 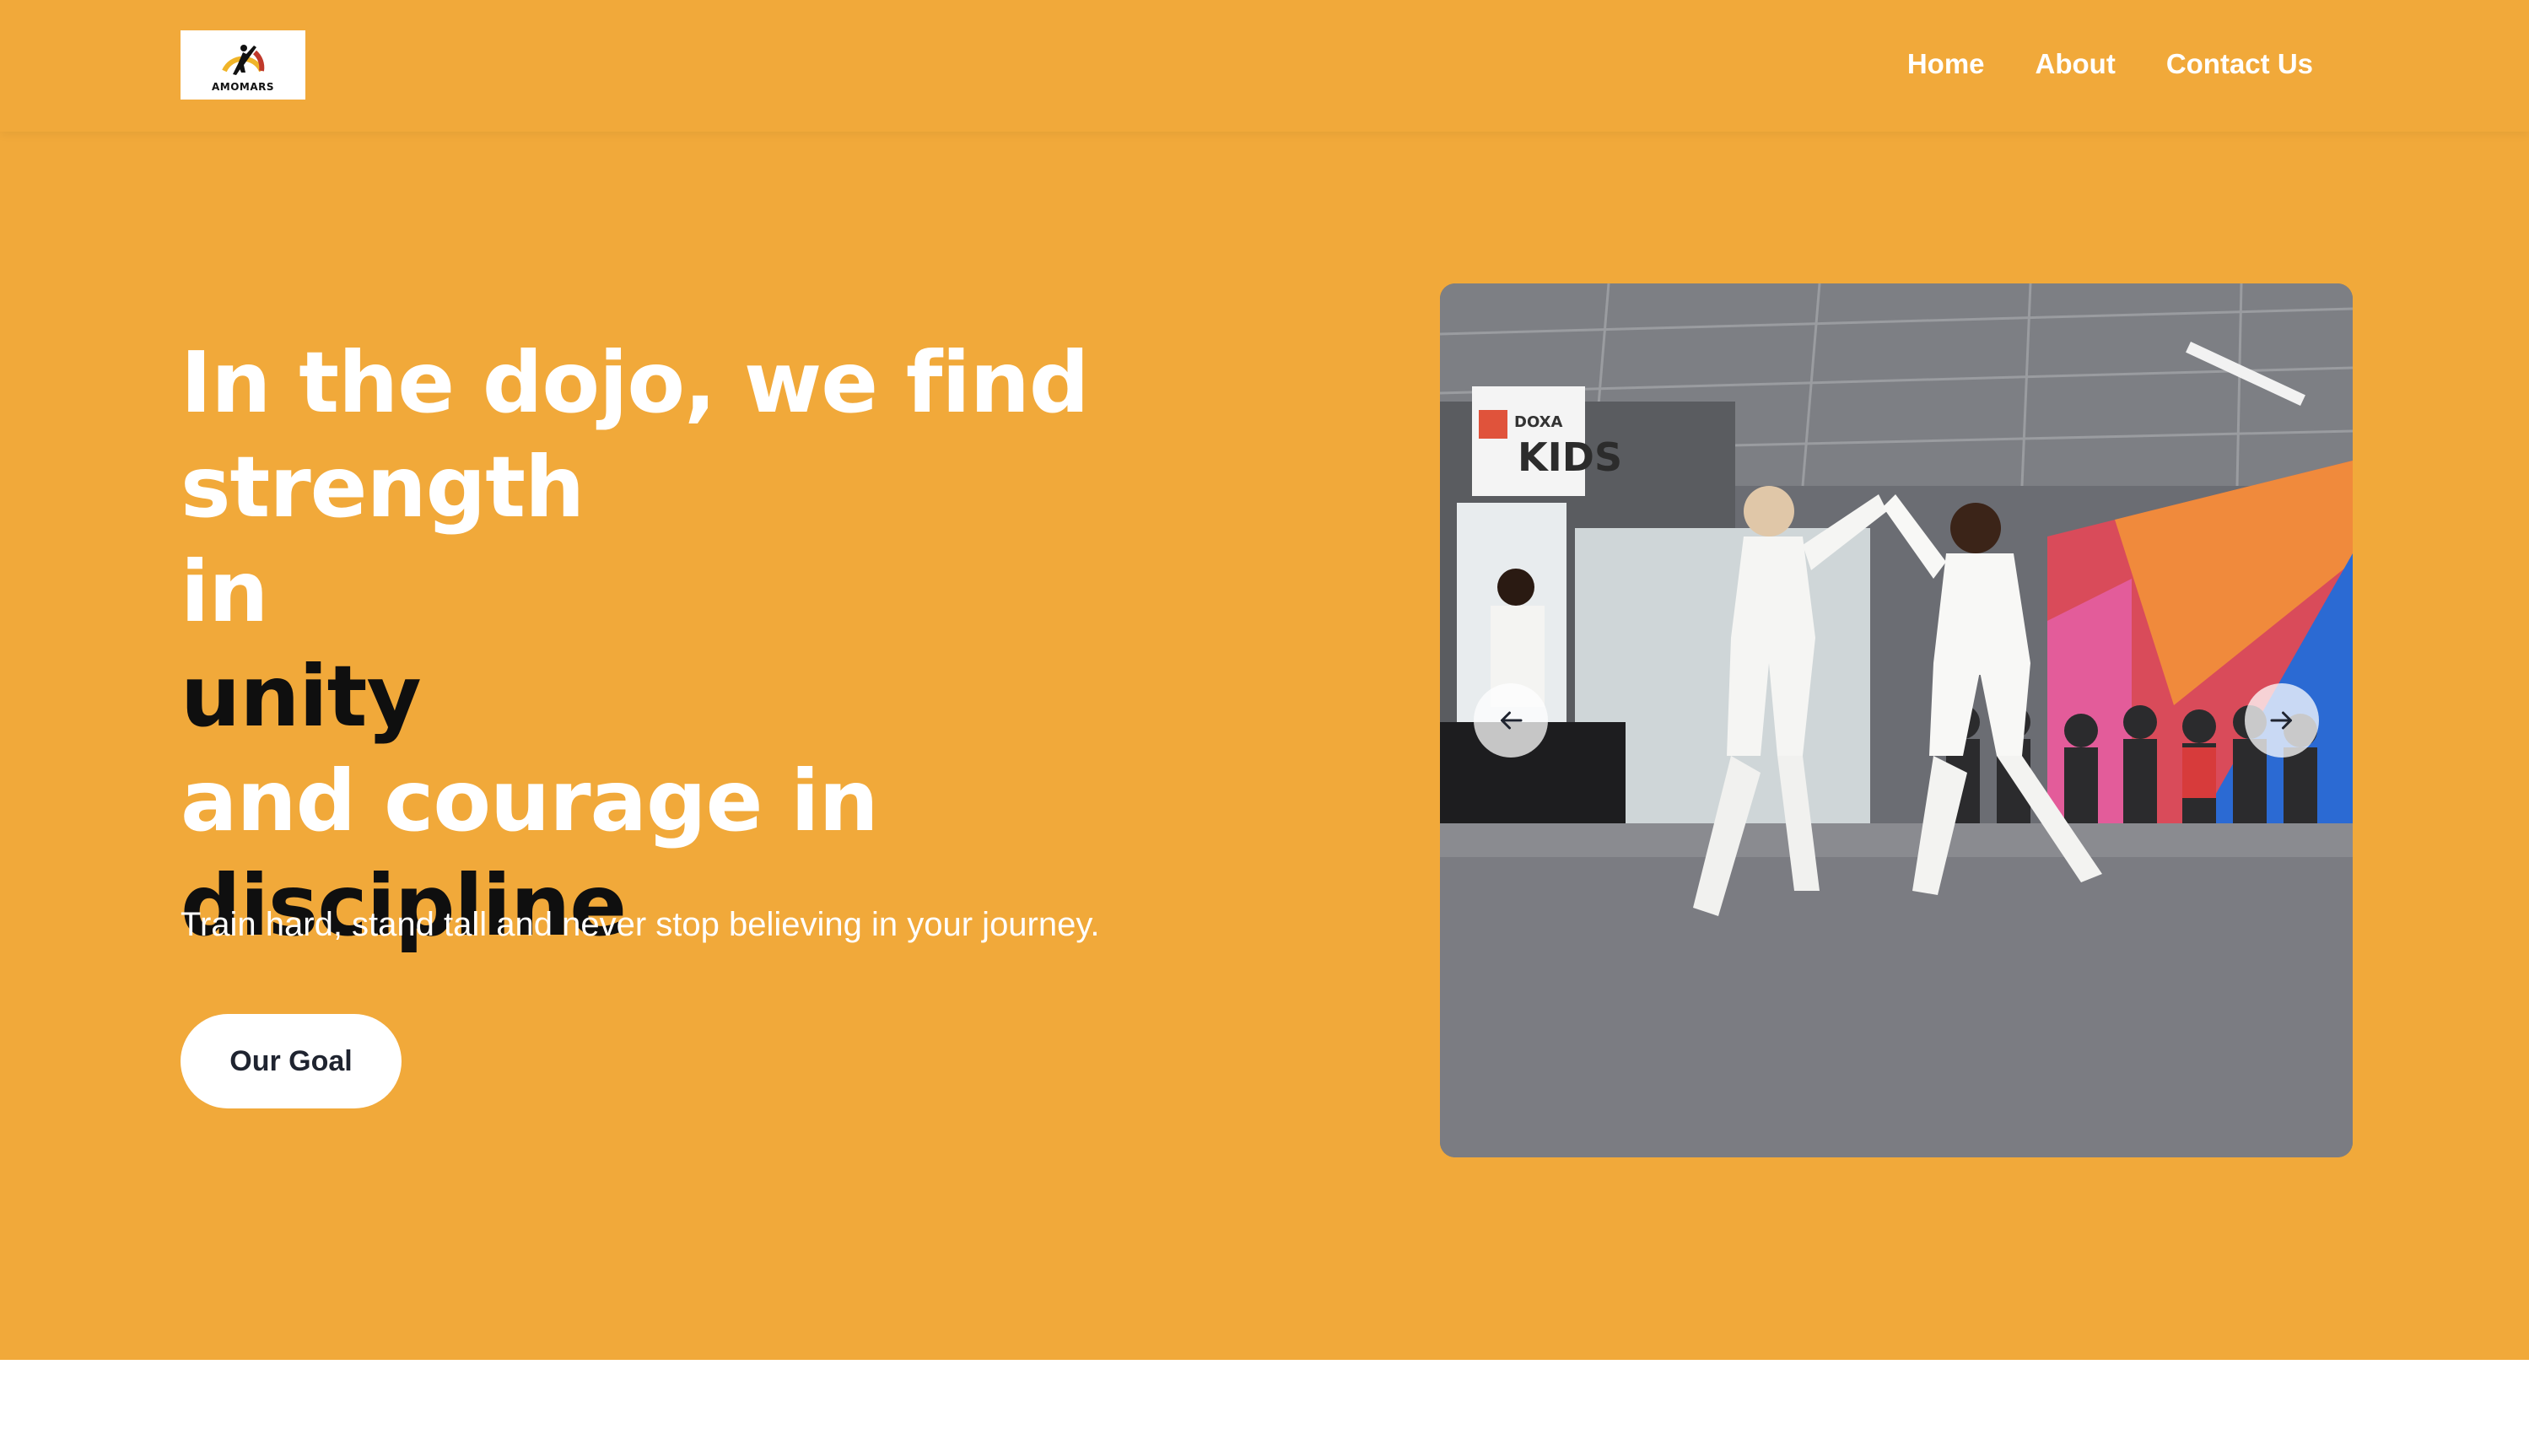 I want to click on arrow-left-icon, so click(x=1512, y=720).